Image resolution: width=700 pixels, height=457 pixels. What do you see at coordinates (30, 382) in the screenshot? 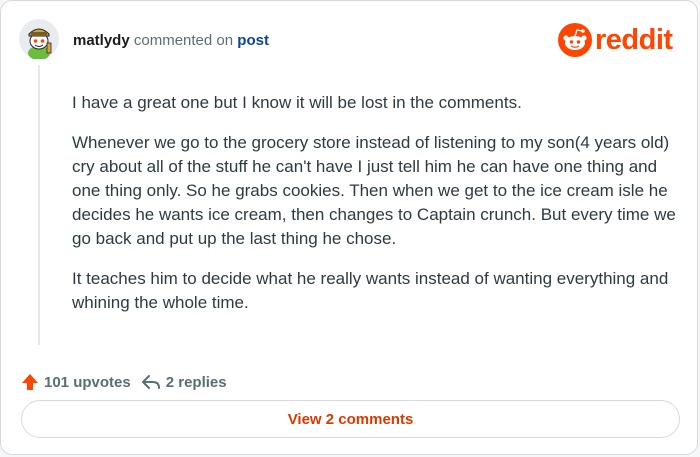
I see `upvote-arrow-icon` at bounding box center [30, 382].